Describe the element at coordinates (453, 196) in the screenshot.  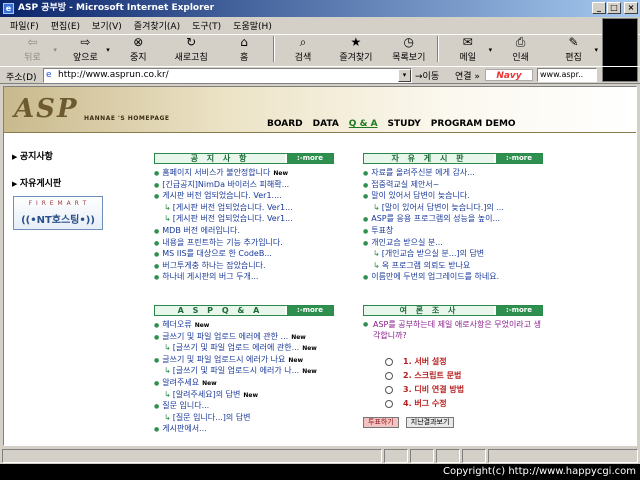
I see `list-item: ● 말이 있어서 답변이 늦습니다.` at that location.